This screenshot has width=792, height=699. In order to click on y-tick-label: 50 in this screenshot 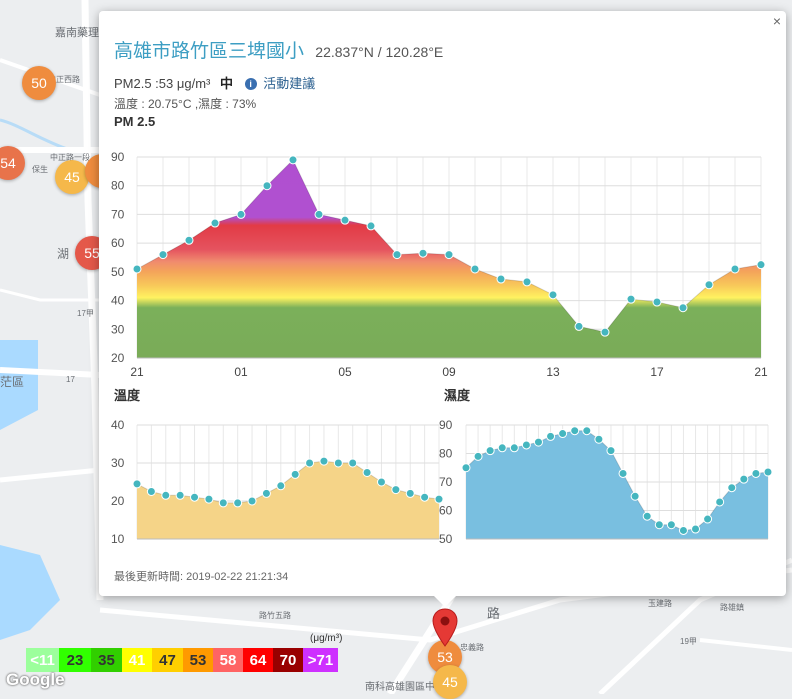, I will do `click(446, 539)`.